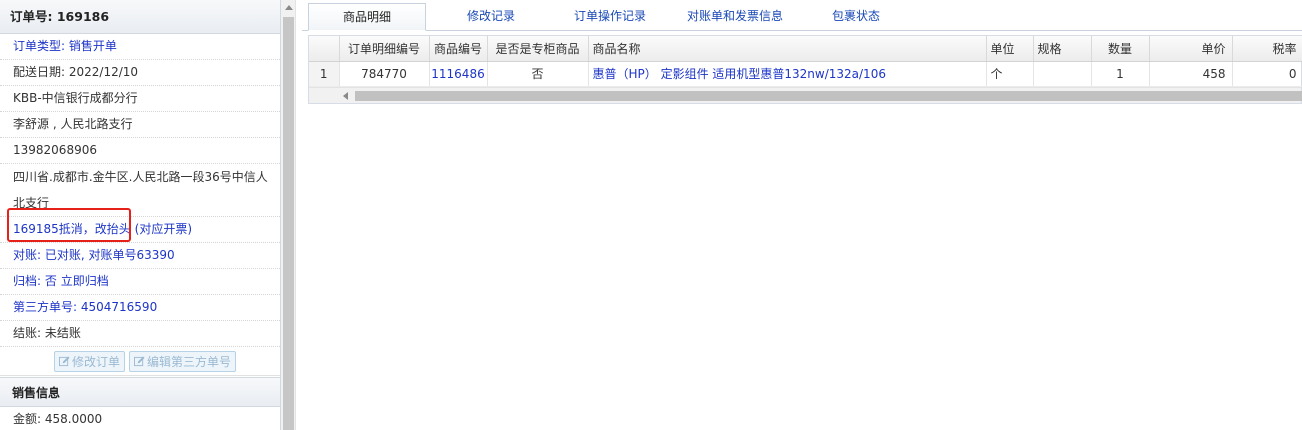 This screenshot has width=1302, height=430. Describe the element at coordinates (1062, 49) in the screenshot. I see `col-header-spec: 规格` at that location.